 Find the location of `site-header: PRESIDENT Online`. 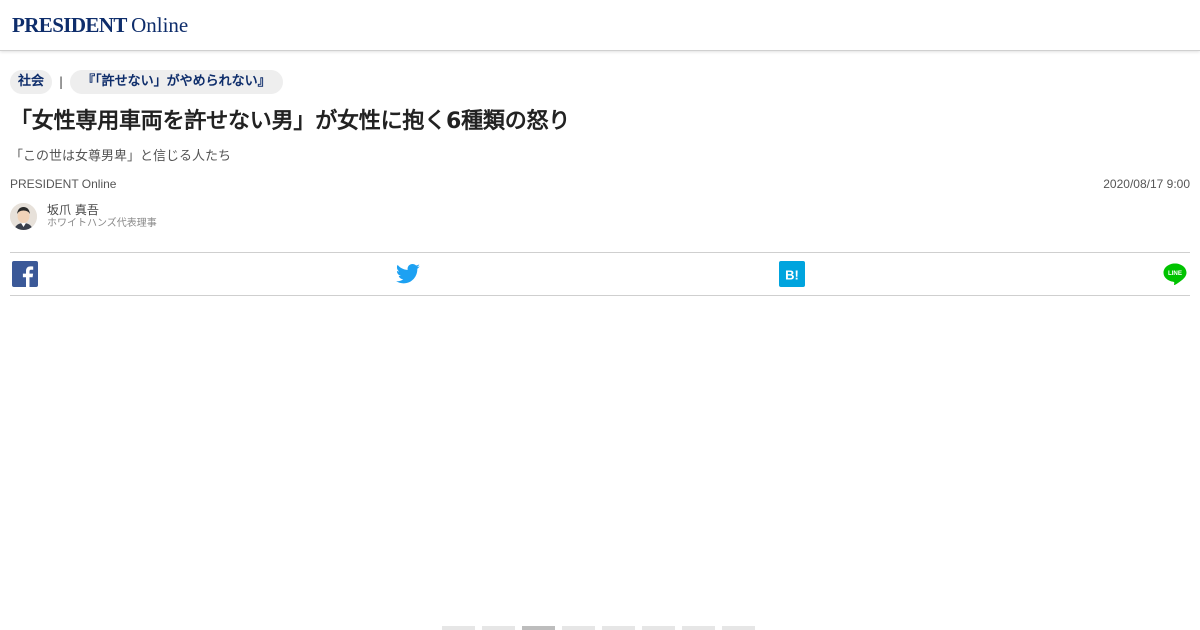

site-header: PRESIDENT Online is located at coordinates (600, 25).